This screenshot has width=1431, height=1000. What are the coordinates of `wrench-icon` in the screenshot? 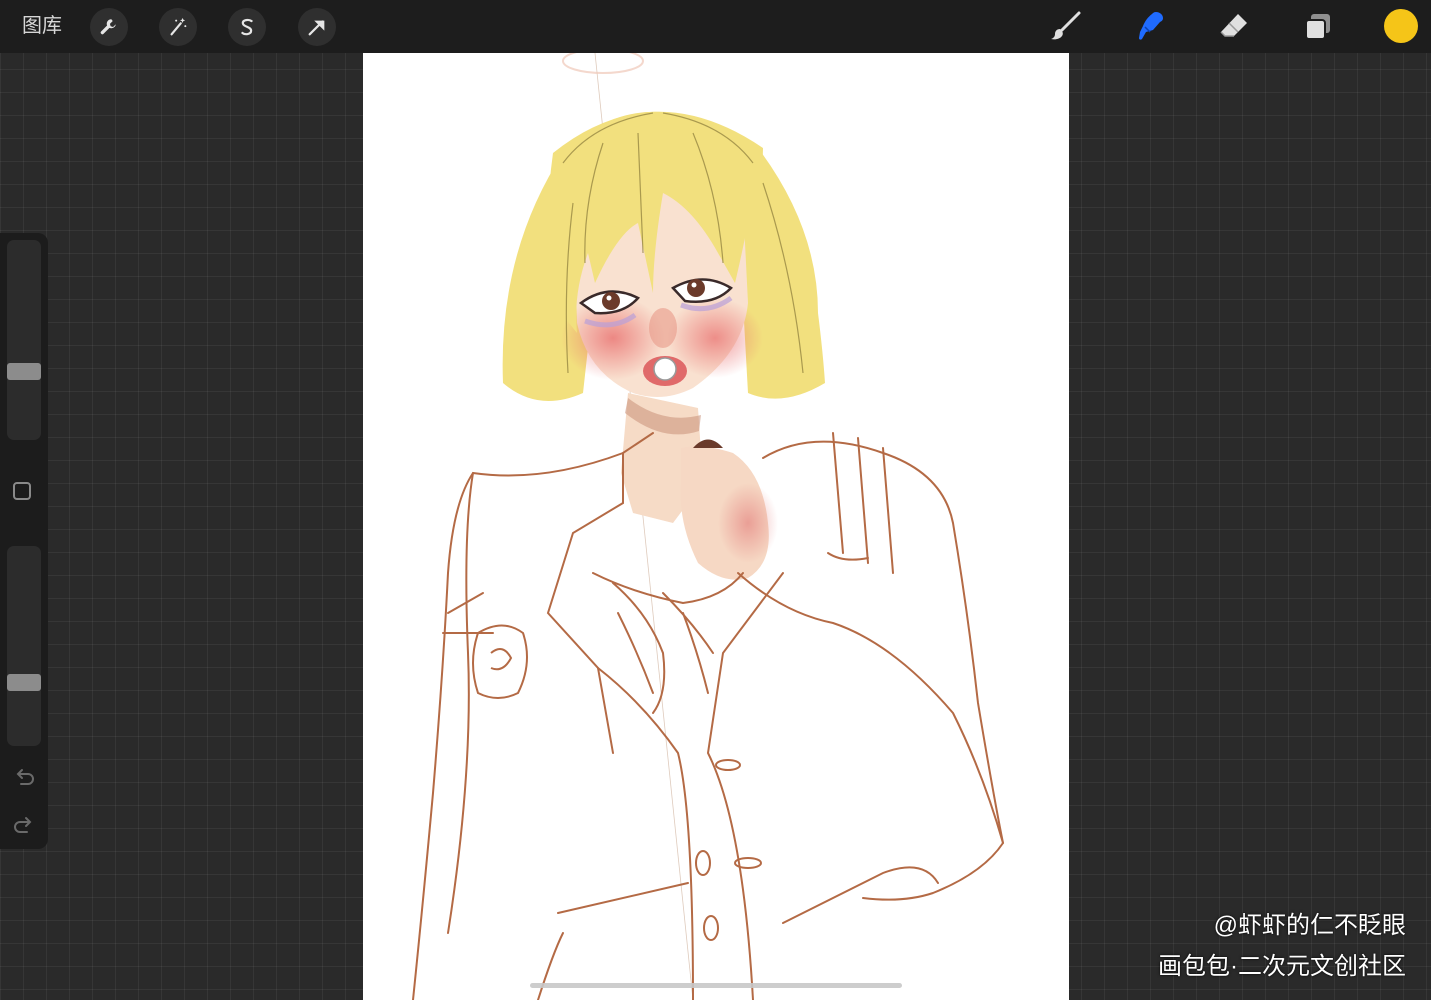 It's located at (108, 27).